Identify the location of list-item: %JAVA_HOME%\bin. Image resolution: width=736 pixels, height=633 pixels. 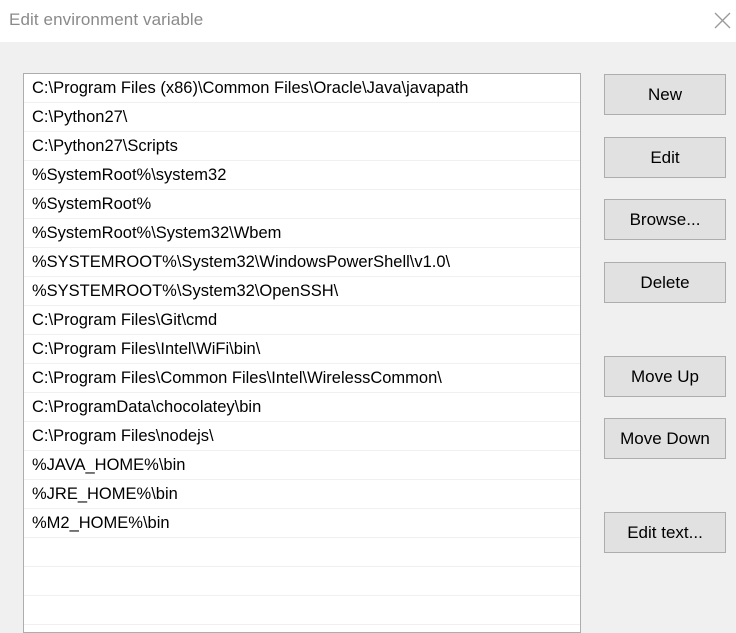
(302, 465).